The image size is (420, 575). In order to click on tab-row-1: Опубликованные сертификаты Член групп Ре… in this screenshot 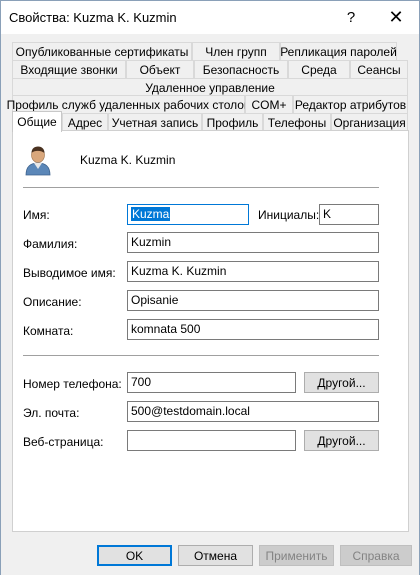, I will do `click(210, 51)`.